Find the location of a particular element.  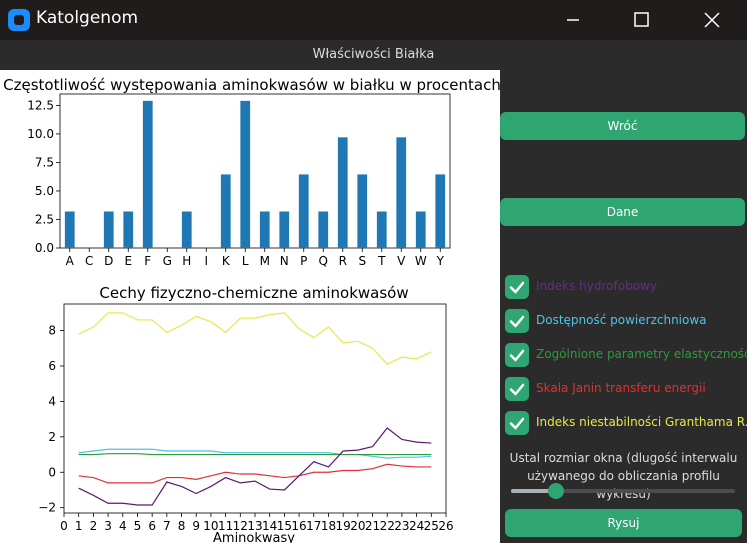

maximize-icon is located at coordinates (641, 19).